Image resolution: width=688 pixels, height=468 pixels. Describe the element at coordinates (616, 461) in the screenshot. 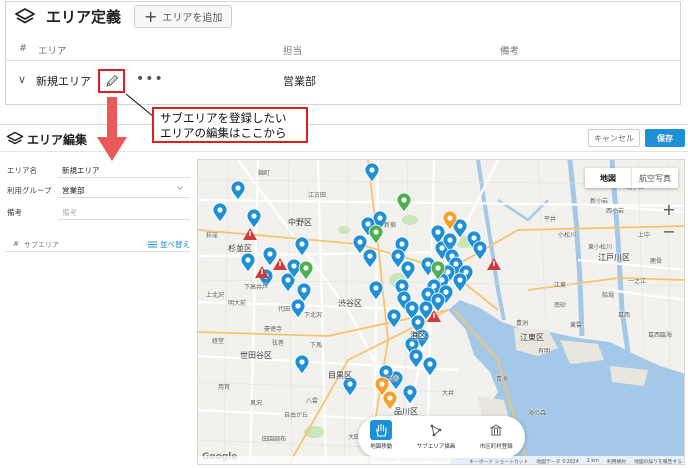

I see `terms-link: 利用規約` at that location.